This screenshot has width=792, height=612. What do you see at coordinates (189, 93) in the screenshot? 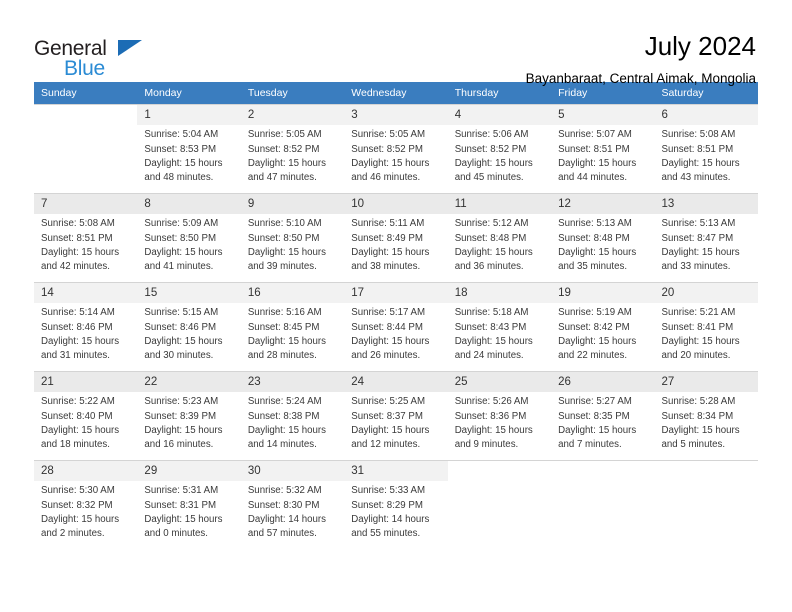
I see `weekday-header-monday: Monday` at bounding box center [189, 93].